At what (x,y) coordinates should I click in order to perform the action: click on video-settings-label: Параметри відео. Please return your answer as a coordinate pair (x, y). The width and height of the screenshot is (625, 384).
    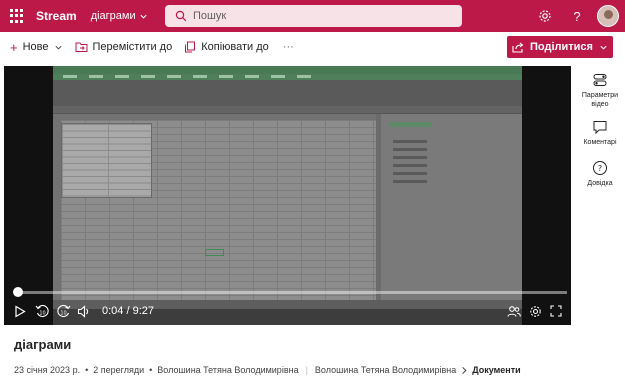
    Looking at the image, I should click on (600, 100).